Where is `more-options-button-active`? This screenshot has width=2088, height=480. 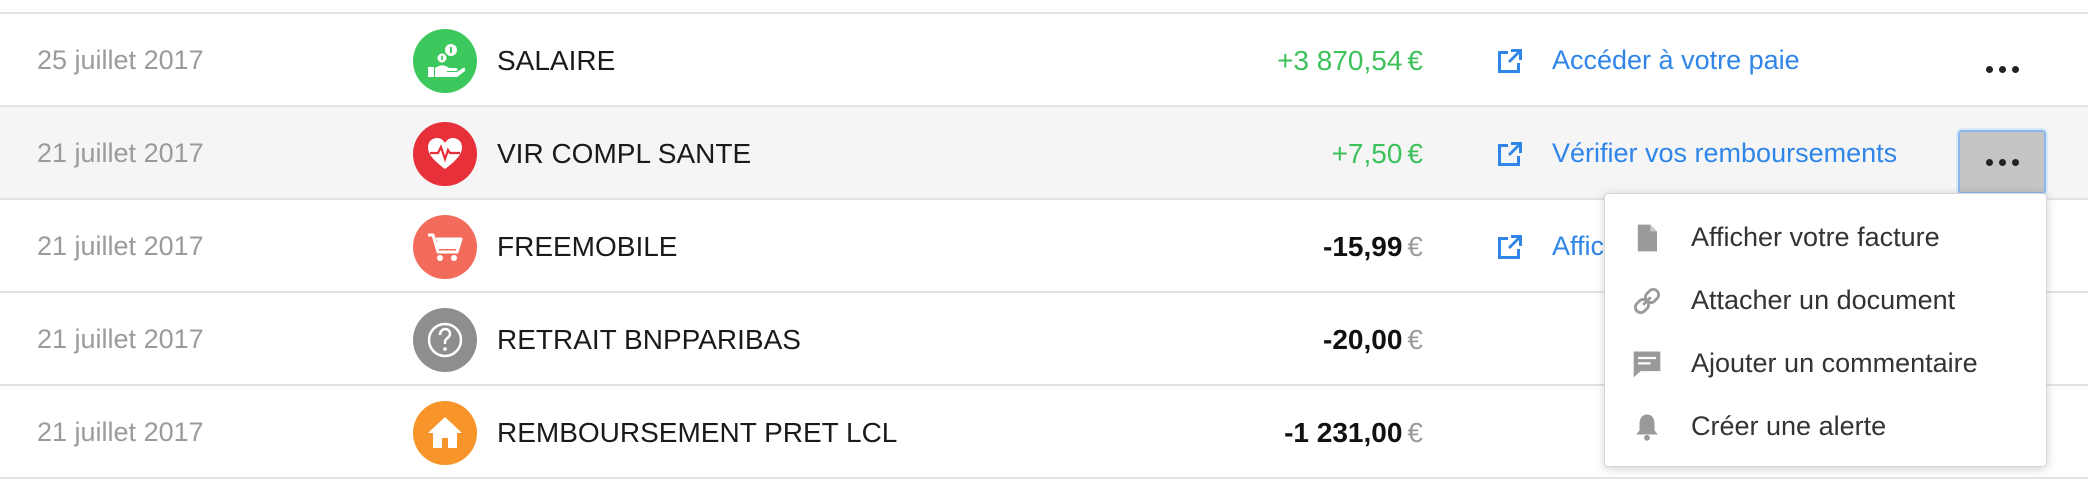 more-options-button-active is located at coordinates (2002, 162).